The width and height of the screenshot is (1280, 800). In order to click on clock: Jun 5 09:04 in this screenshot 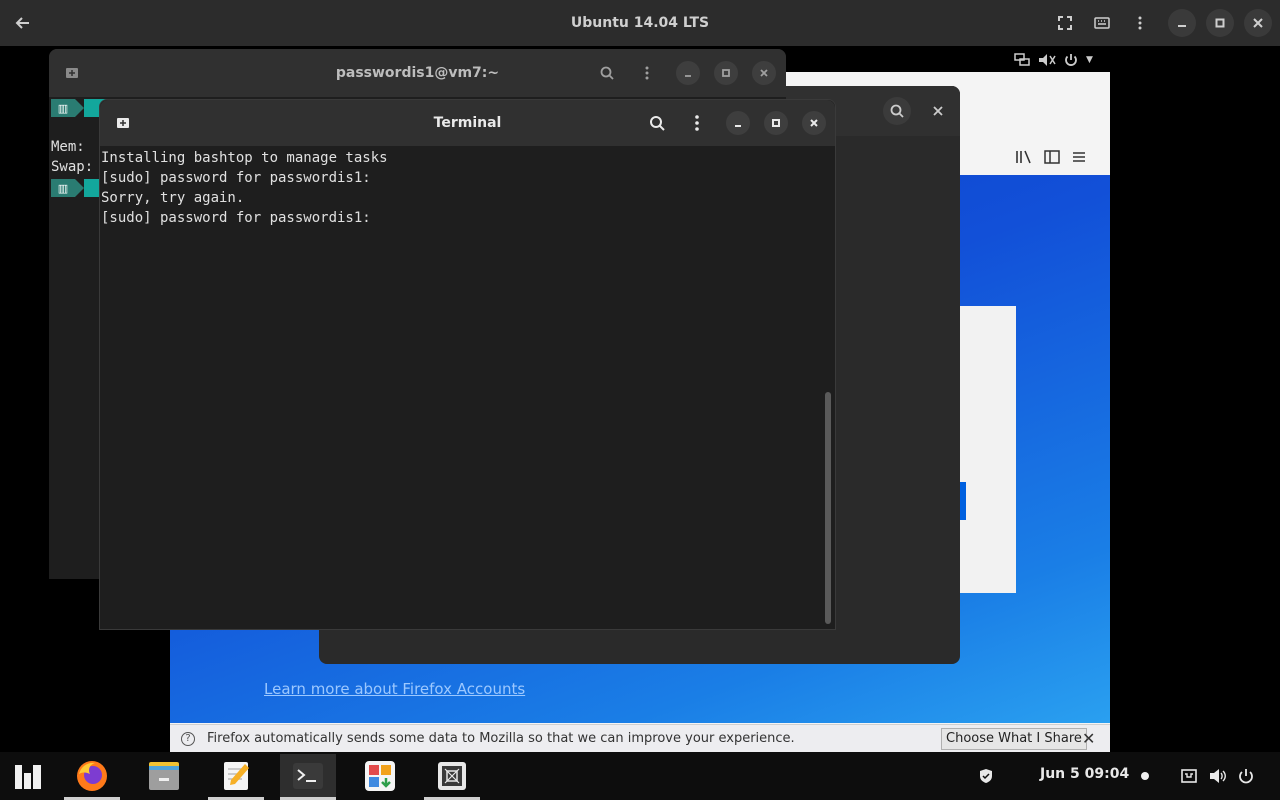, I will do `click(1084, 774)`.